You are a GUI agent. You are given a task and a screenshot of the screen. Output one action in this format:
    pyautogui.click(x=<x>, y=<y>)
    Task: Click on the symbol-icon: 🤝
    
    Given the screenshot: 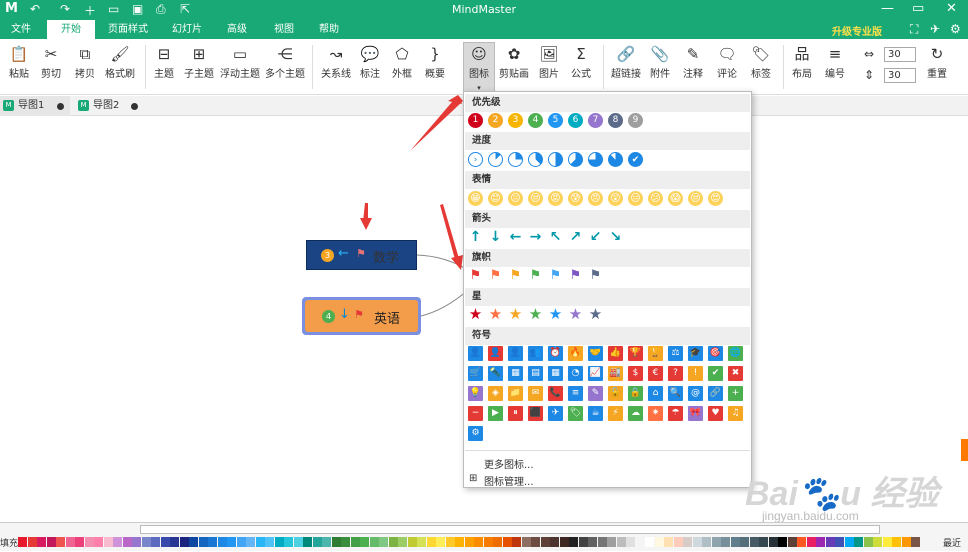 What is the action you would take?
    pyautogui.click(x=595, y=353)
    